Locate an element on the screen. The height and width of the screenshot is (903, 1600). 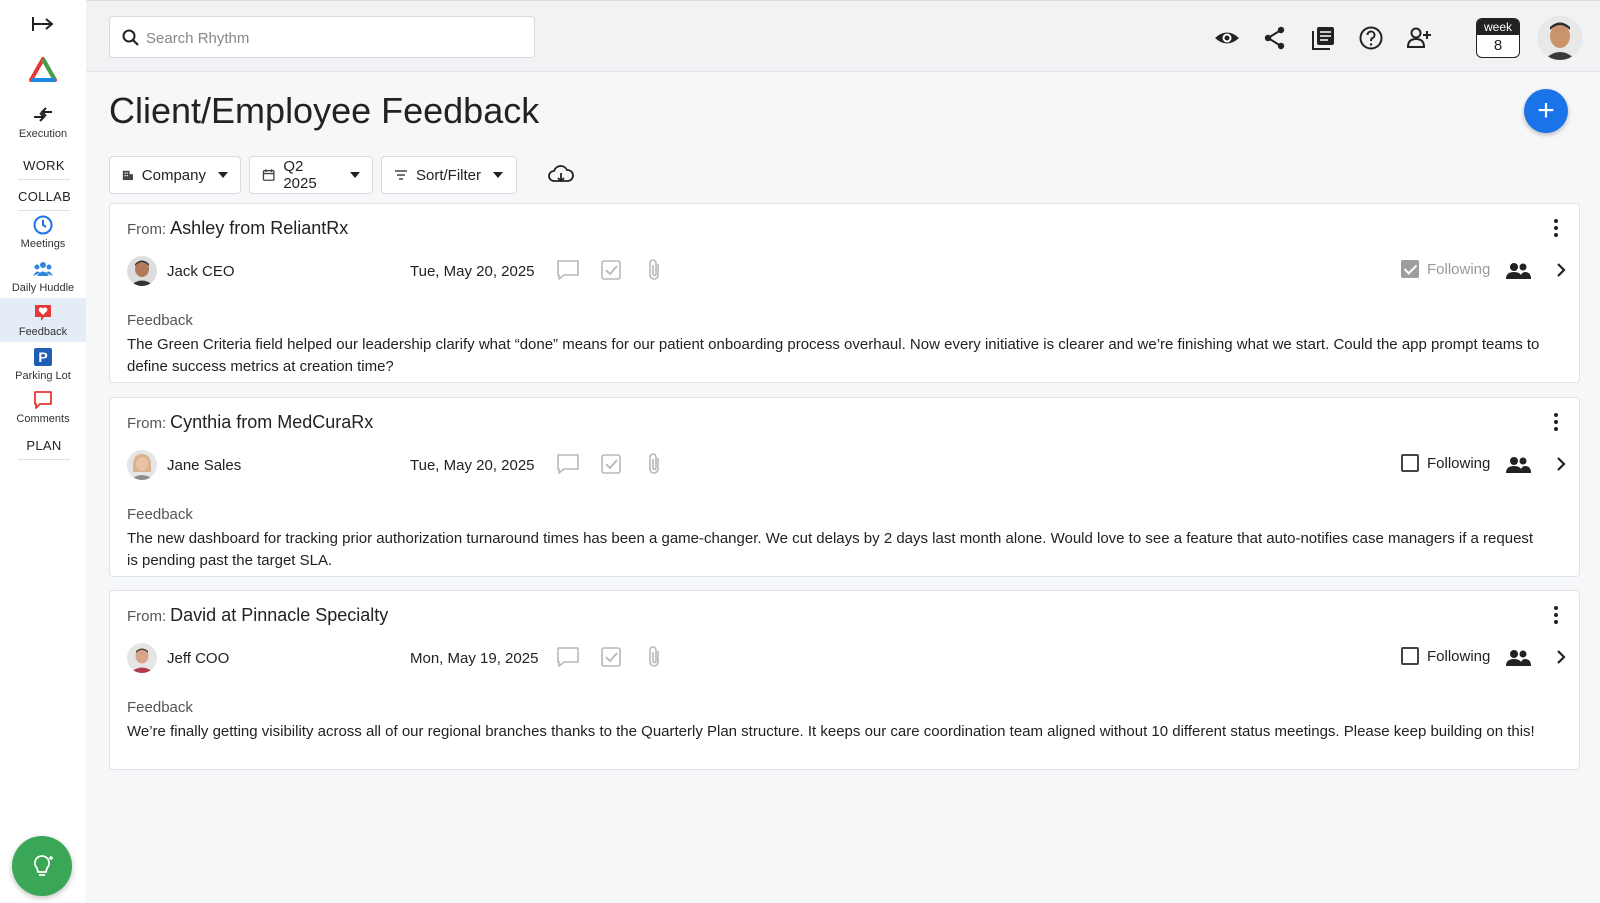
feedback-date: Mon, May 19, 2025 is located at coordinates (474, 658).